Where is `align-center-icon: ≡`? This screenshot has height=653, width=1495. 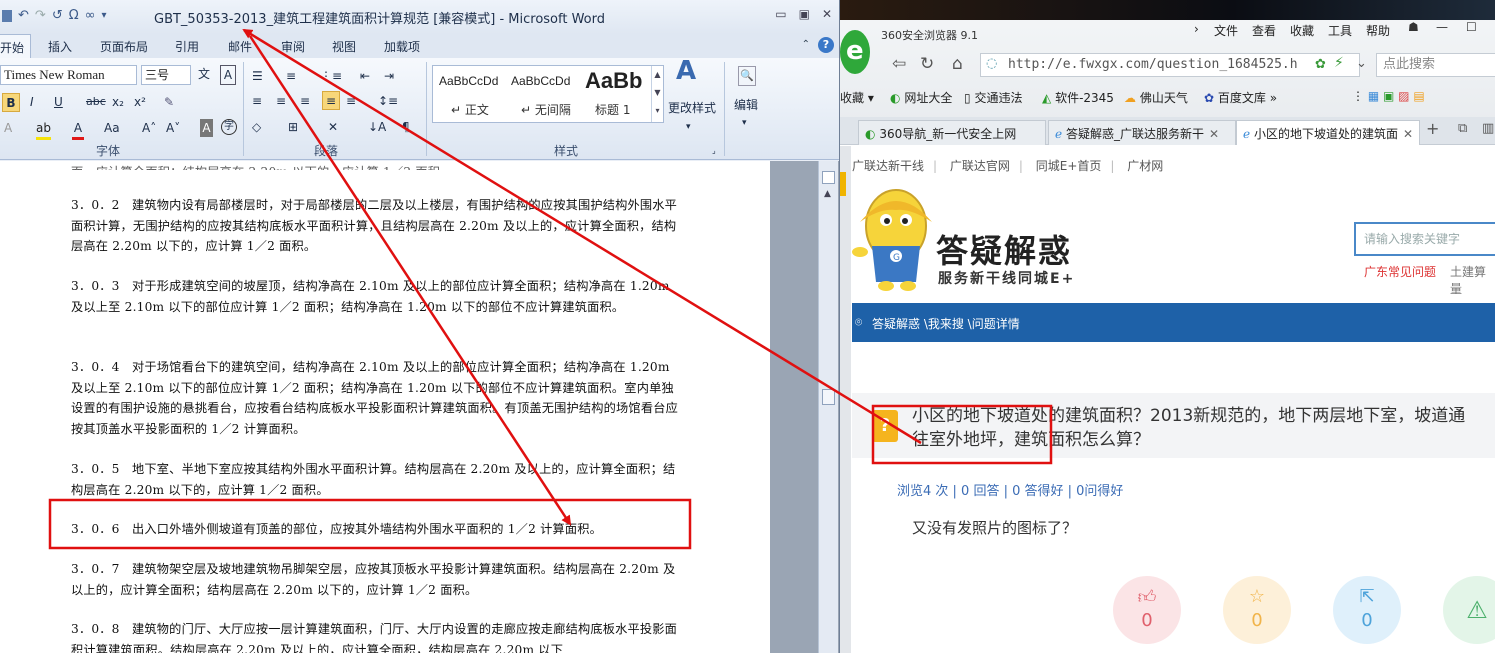 align-center-icon: ≡ is located at coordinates (281, 101).